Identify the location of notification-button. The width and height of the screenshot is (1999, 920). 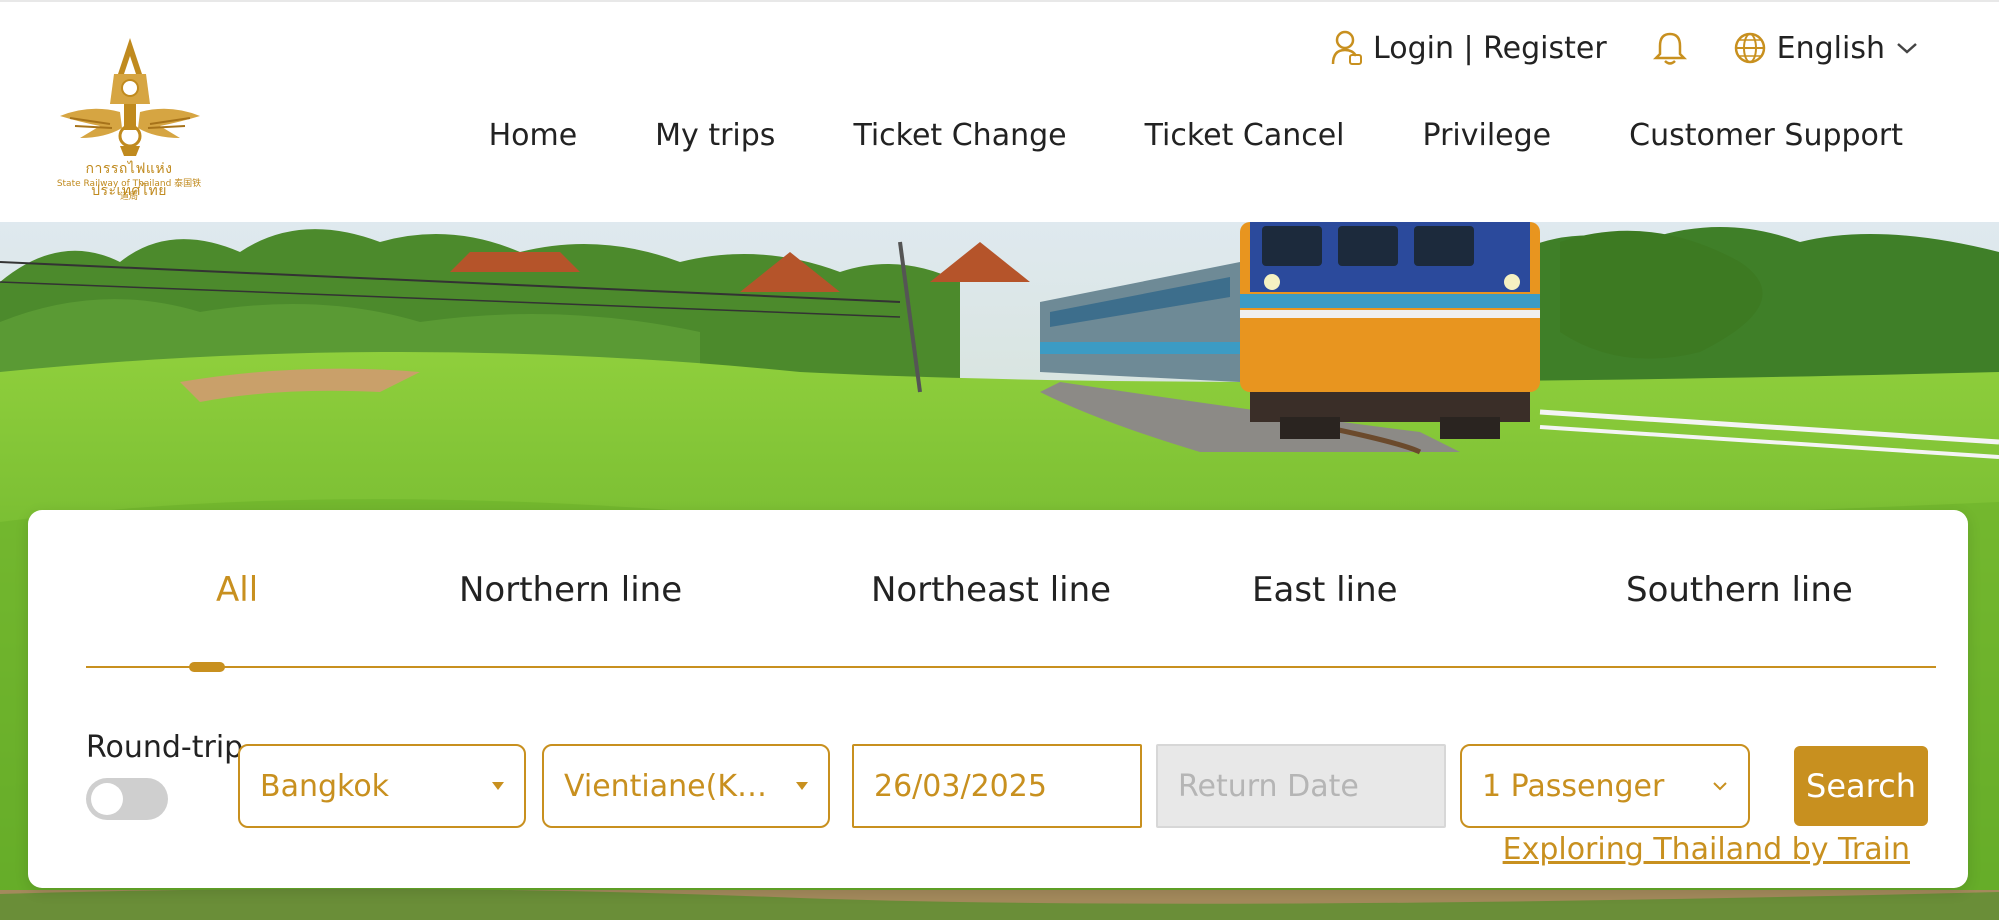
(1669, 48).